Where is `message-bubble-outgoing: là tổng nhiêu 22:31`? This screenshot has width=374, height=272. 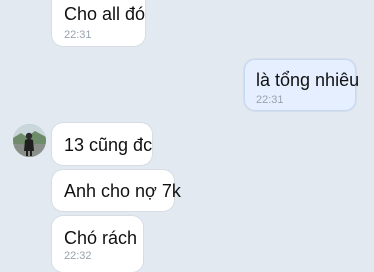 message-bubble-outgoing: là tổng nhiêu 22:31 is located at coordinates (302, 85).